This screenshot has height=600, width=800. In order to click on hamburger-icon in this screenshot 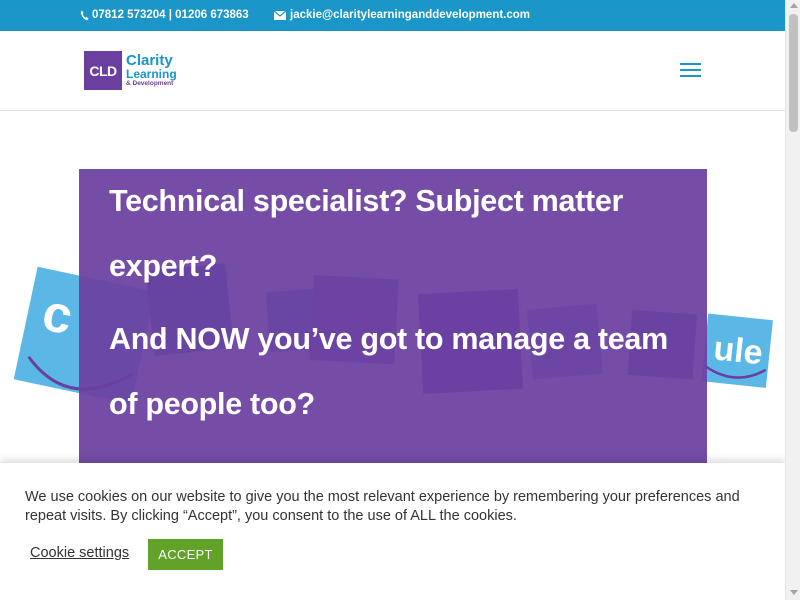, I will do `click(690, 70)`.